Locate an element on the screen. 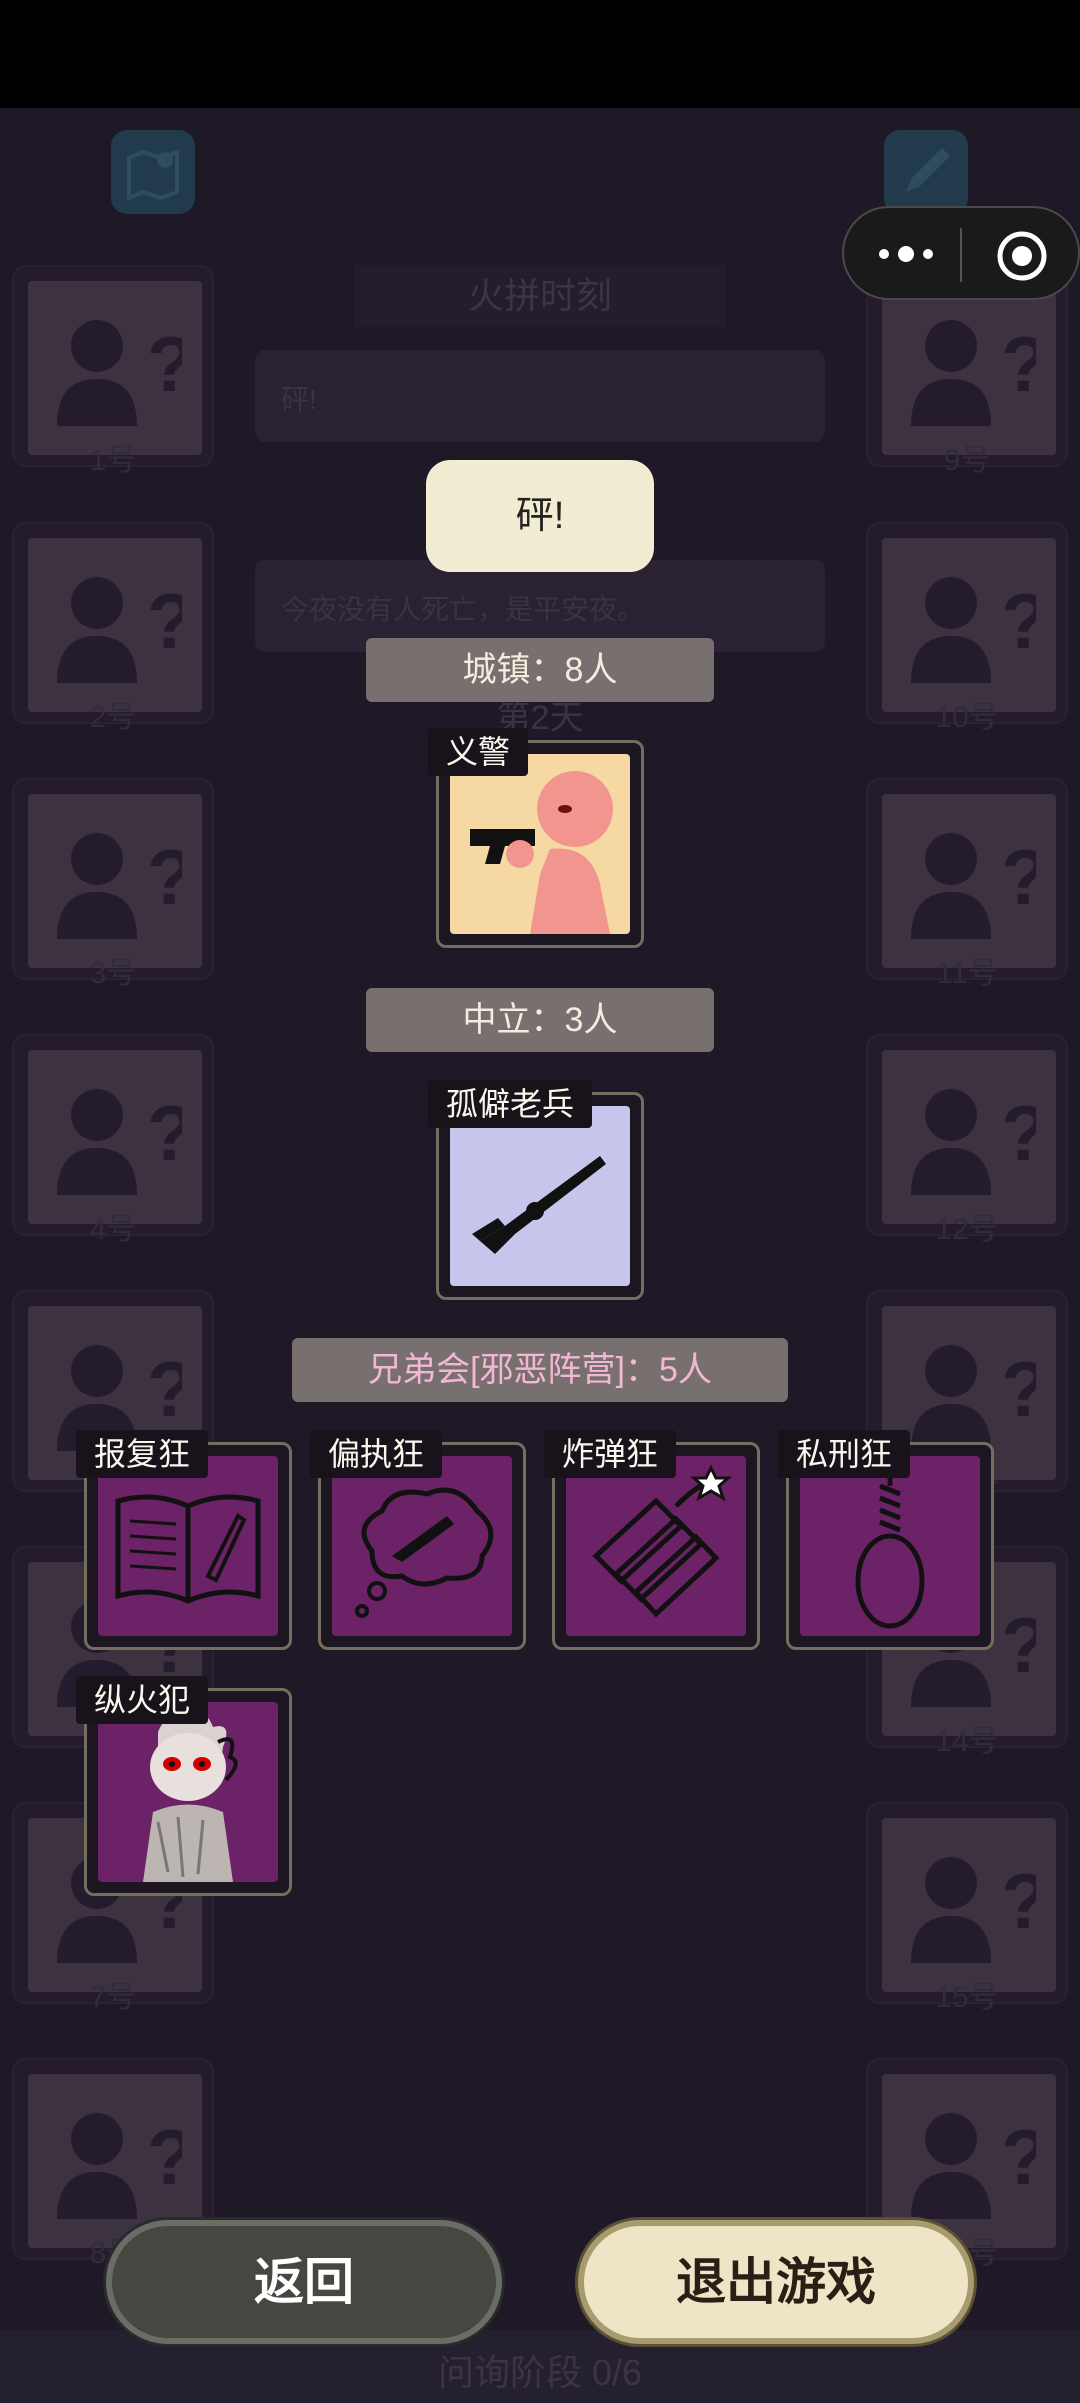 The height and width of the screenshot is (2403, 1080). back-button: 返回 is located at coordinates (304, 2282).